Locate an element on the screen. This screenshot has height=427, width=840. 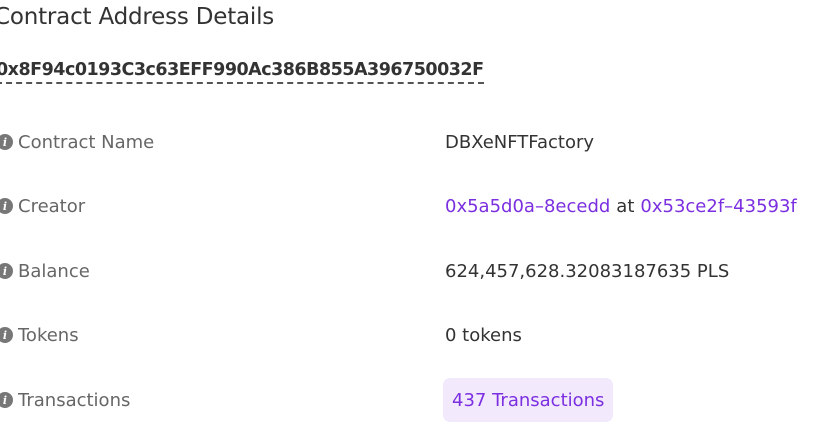
creator-at-text: at is located at coordinates (625, 206).